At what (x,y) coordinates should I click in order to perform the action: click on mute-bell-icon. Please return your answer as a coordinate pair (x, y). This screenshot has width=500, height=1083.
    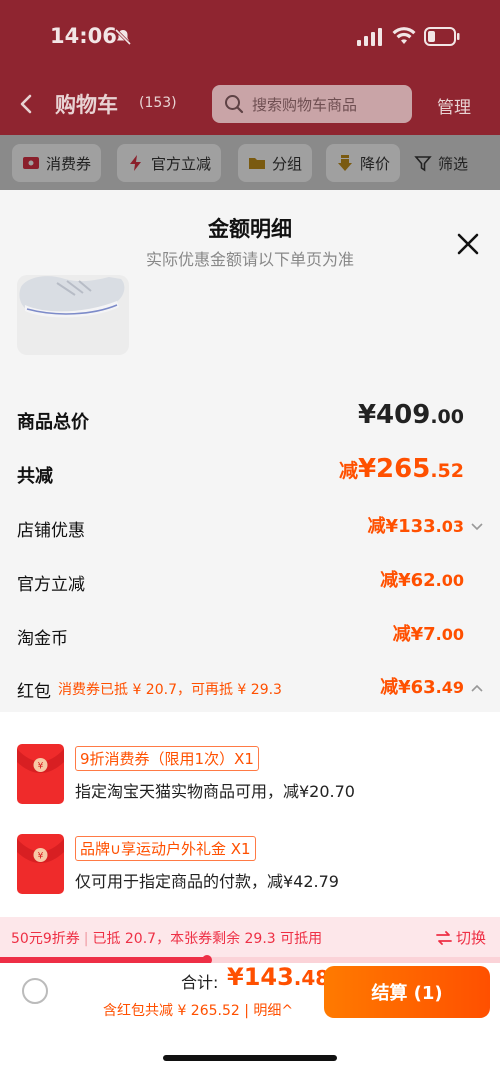
    Looking at the image, I should click on (123, 37).